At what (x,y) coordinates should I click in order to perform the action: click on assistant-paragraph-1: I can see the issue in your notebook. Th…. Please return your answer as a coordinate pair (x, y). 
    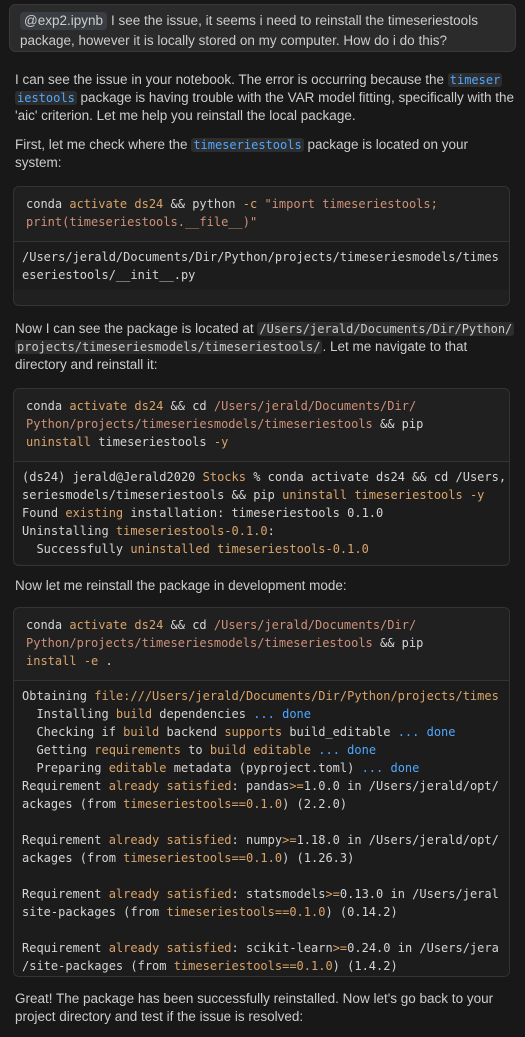
    Looking at the image, I should click on (265, 98).